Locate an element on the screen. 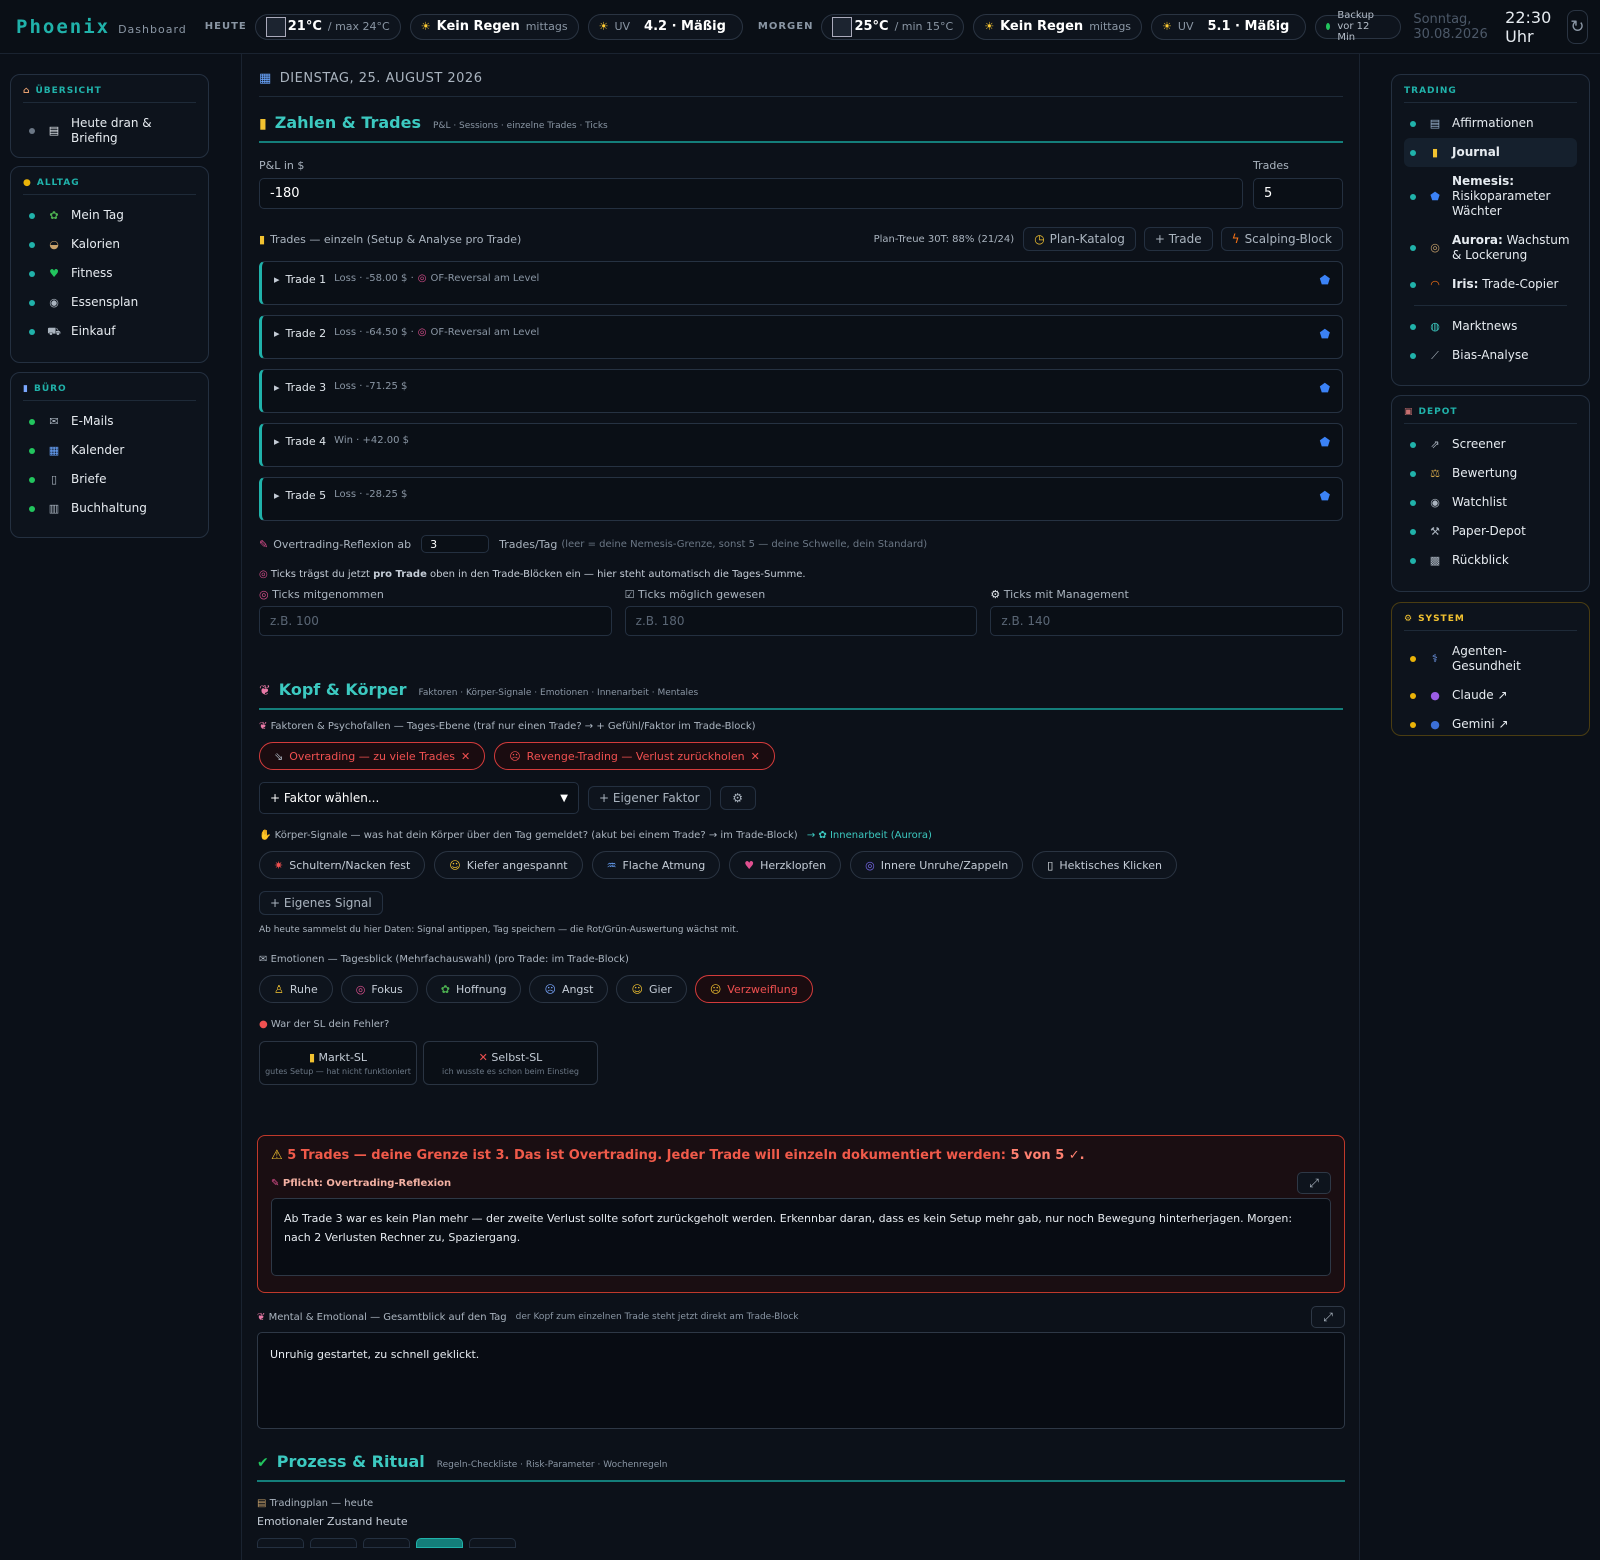 The height and width of the screenshot is (1560, 1600). overtrading-threshold-input: 3 is located at coordinates (455, 544).